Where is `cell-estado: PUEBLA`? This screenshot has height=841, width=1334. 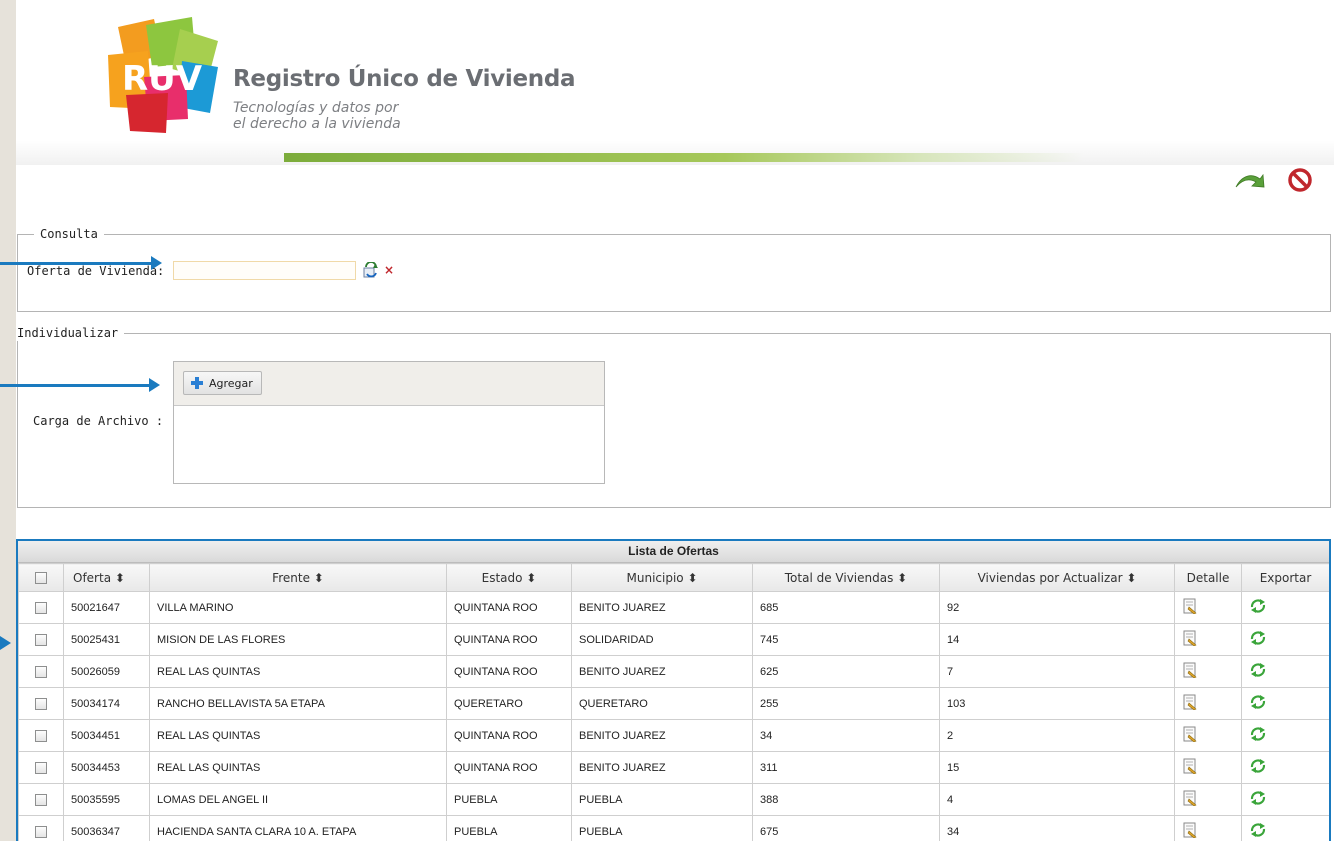
cell-estado: PUEBLA is located at coordinates (509, 828).